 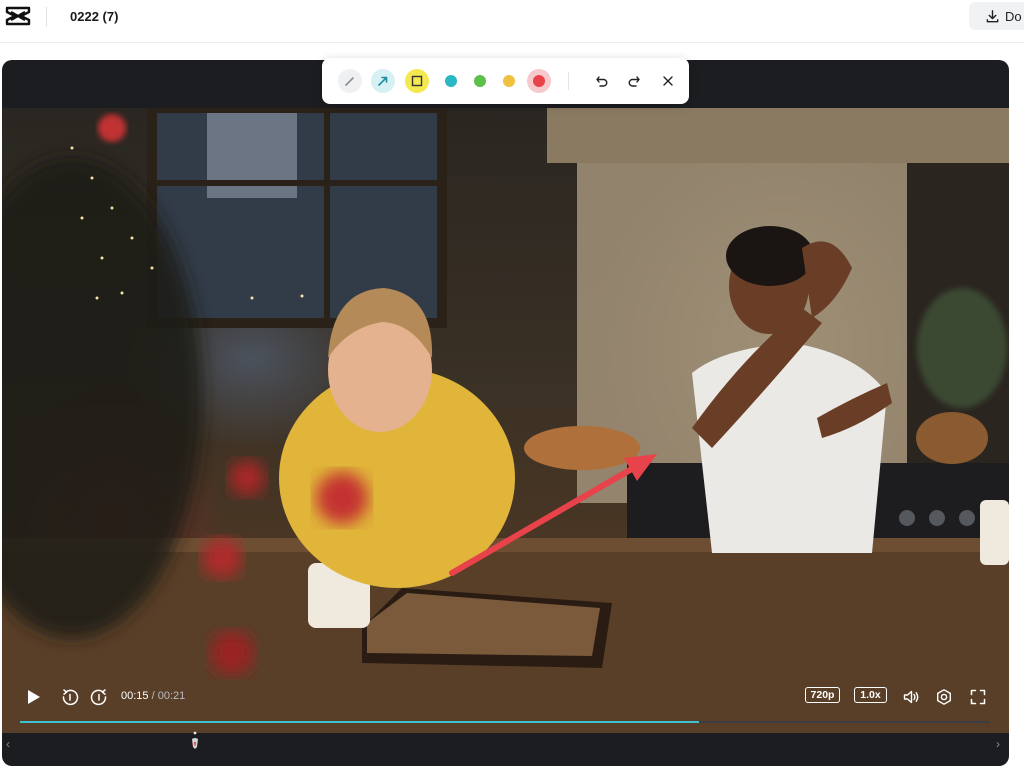 I want to click on rectangle-tool, so click(x=417, y=81).